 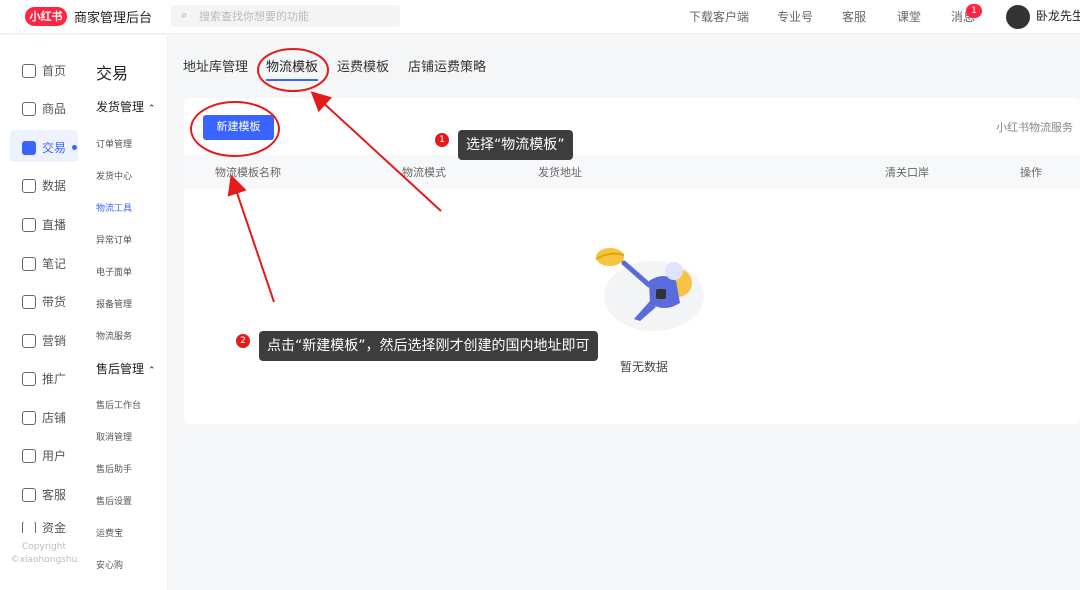 What do you see at coordinates (44, 224) in the screenshot?
I see `sidebar-item-live: 直播` at bounding box center [44, 224].